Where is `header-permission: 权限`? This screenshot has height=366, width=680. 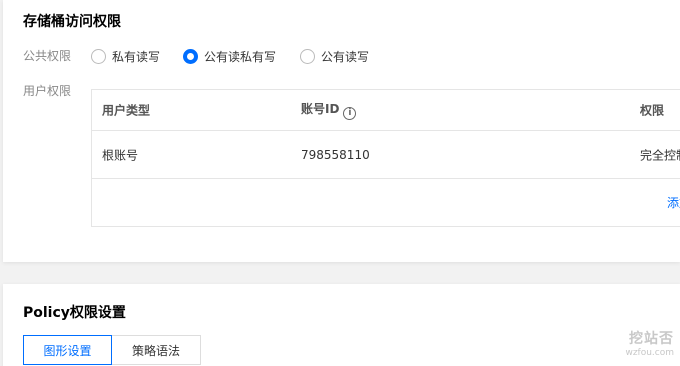 header-permission: 权限 is located at coordinates (652, 110).